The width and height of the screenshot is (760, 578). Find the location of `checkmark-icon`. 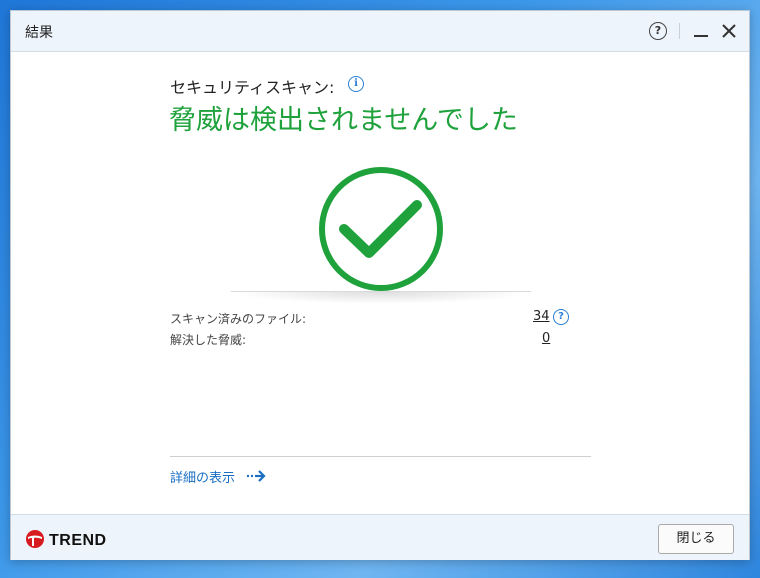

checkmark-icon is located at coordinates (381, 229).